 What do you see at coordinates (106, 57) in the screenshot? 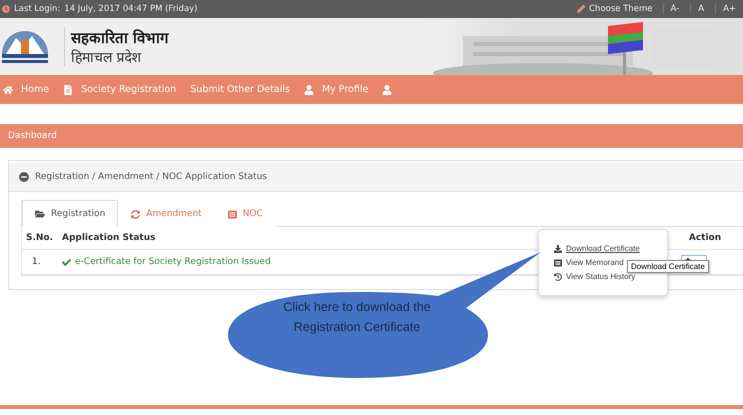
I see `state-subtitle: हिमाचल प्रदेश` at bounding box center [106, 57].